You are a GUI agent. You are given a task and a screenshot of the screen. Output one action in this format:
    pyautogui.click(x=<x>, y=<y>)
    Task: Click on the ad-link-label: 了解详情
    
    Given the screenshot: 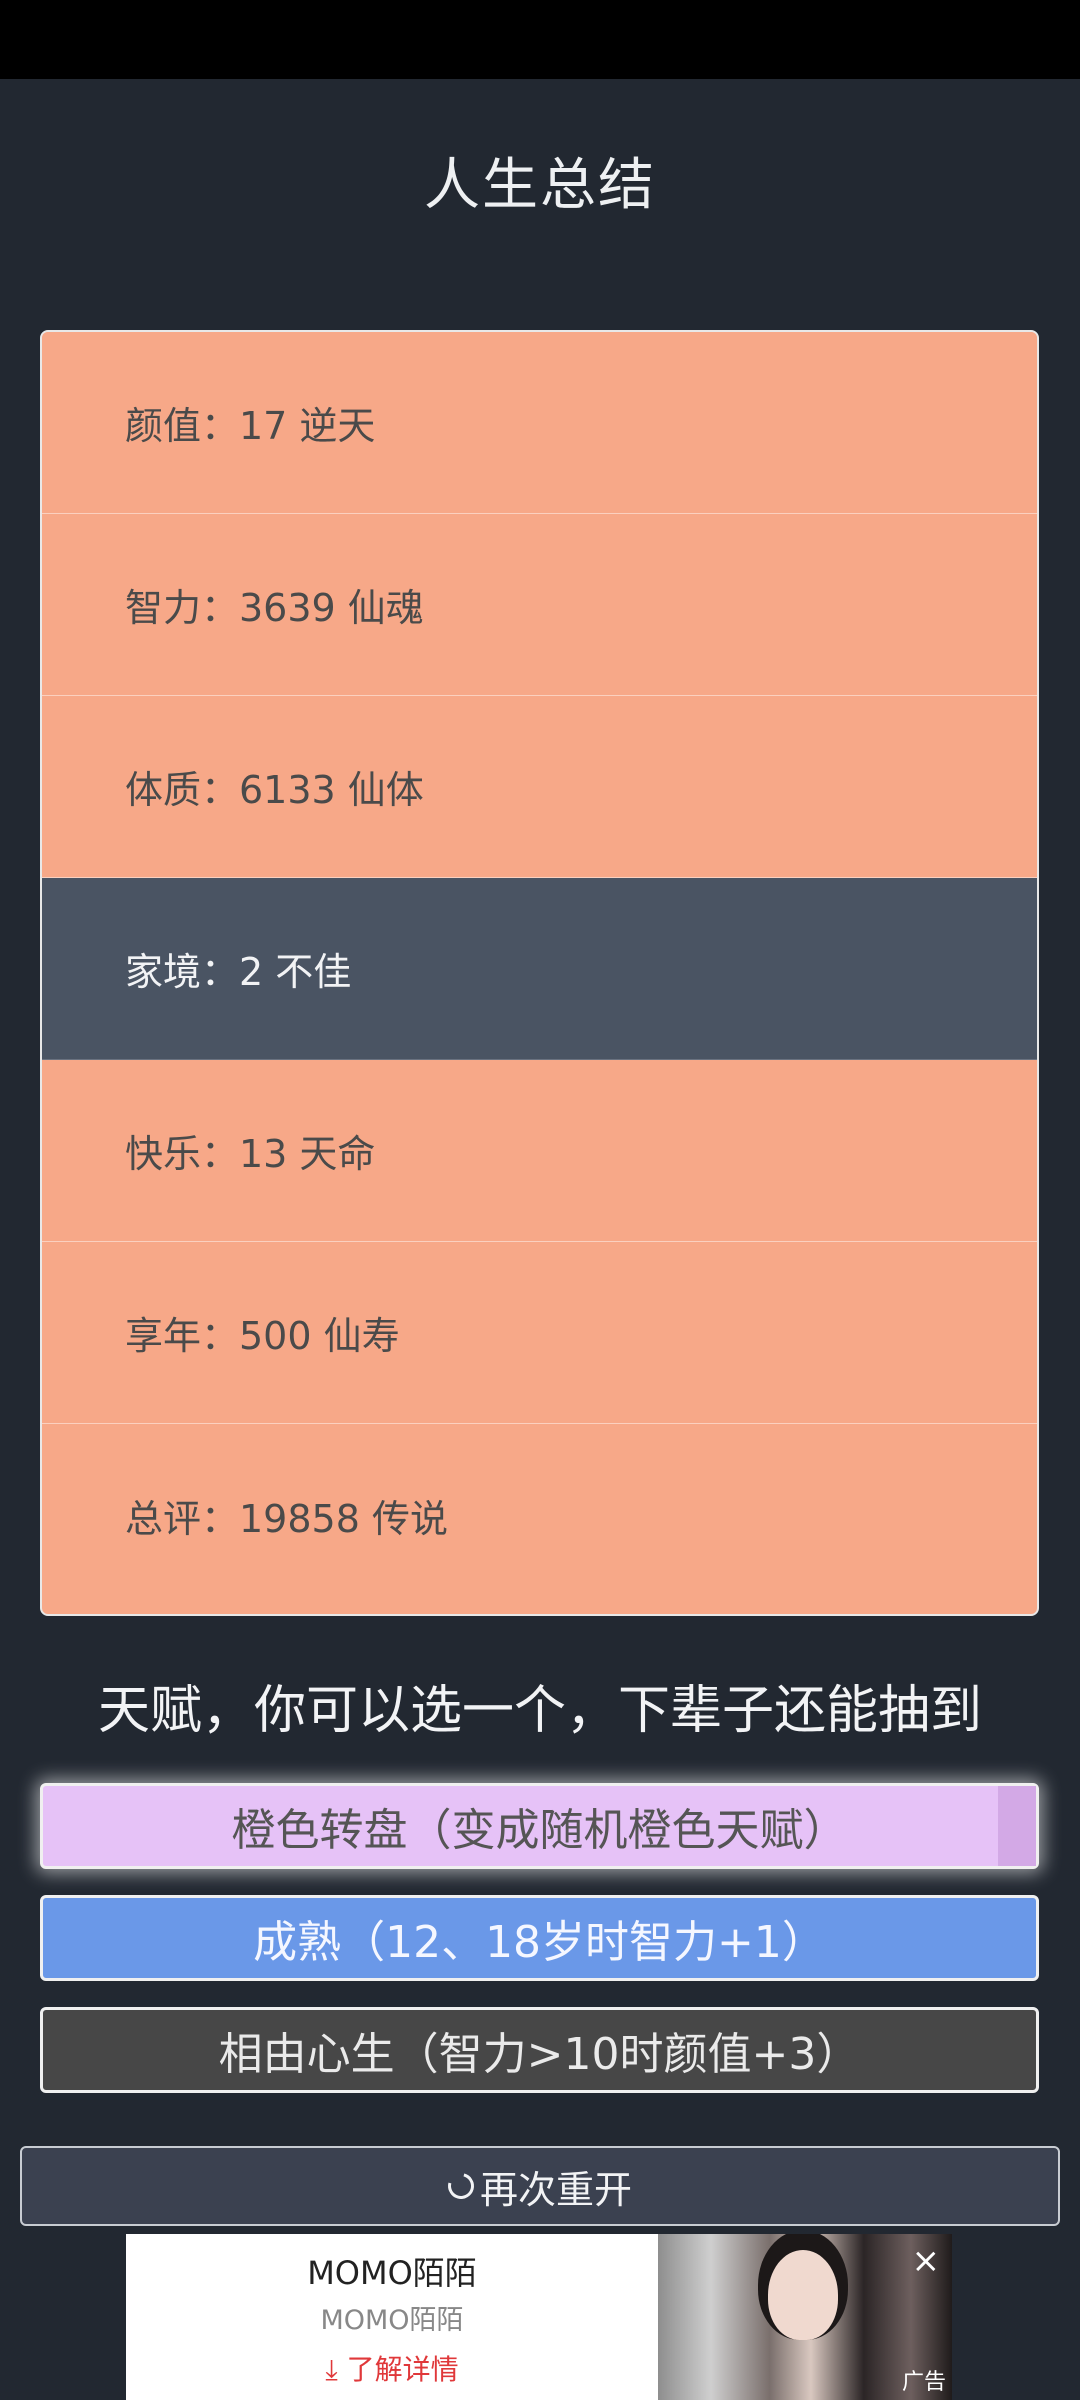 What is the action you would take?
    pyautogui.click(x=402, y=2369)
    